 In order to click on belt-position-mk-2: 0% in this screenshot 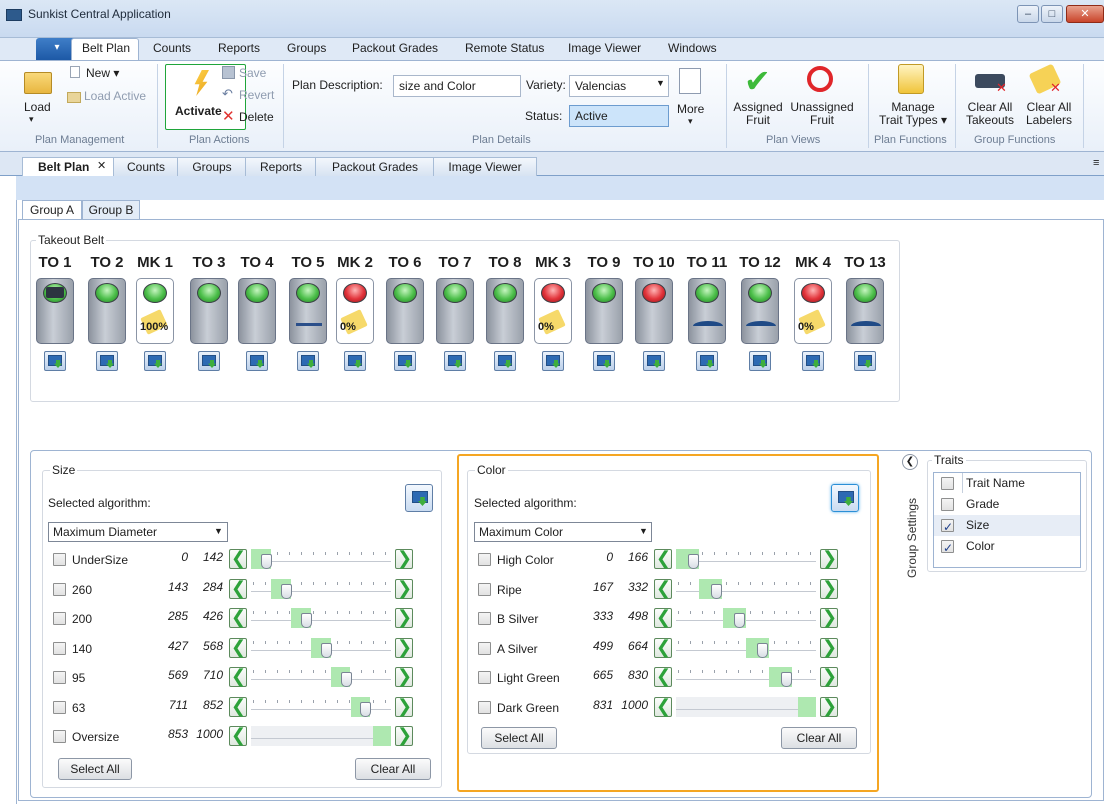, I will do `click(355, 311)`.